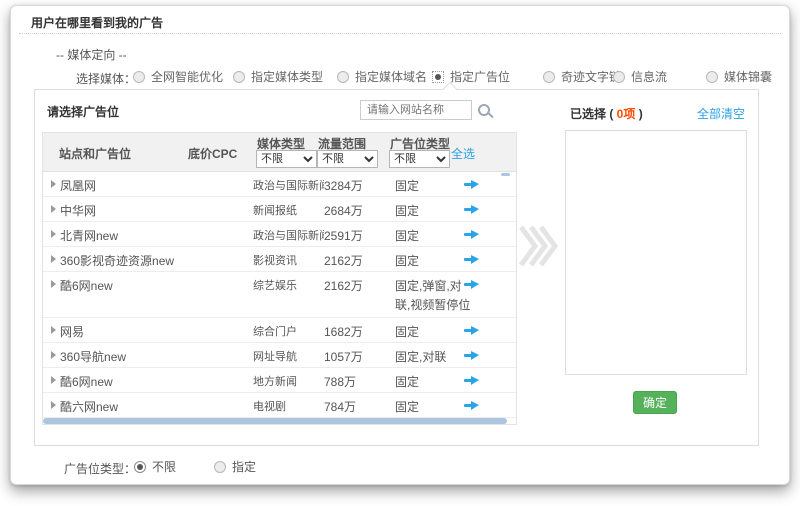  I want to click on confirm-button: 确定, so click(655, 402).